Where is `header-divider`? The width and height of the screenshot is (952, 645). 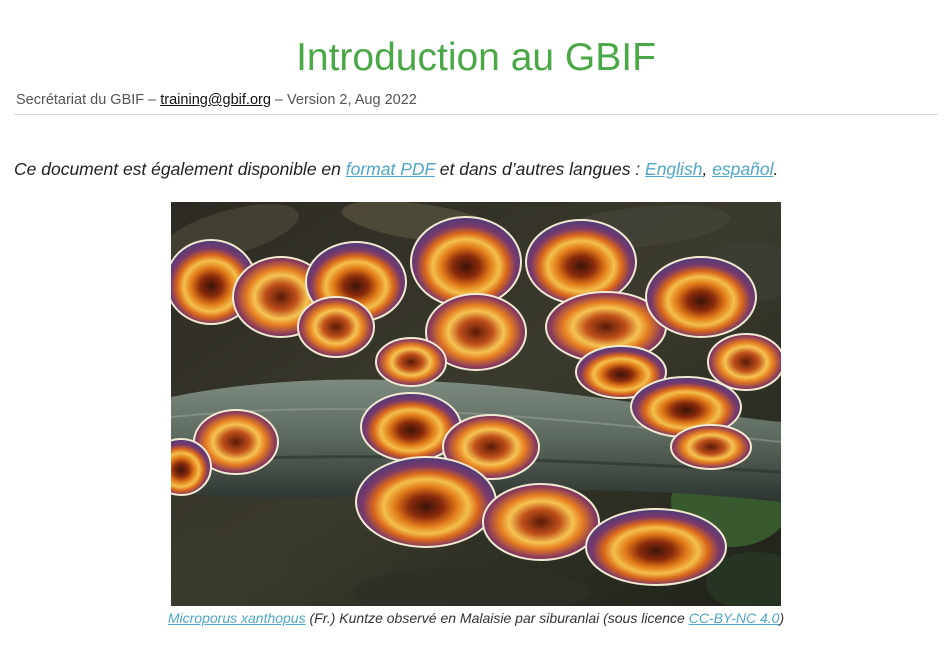 header-divider is located at coordinates (476, 114).